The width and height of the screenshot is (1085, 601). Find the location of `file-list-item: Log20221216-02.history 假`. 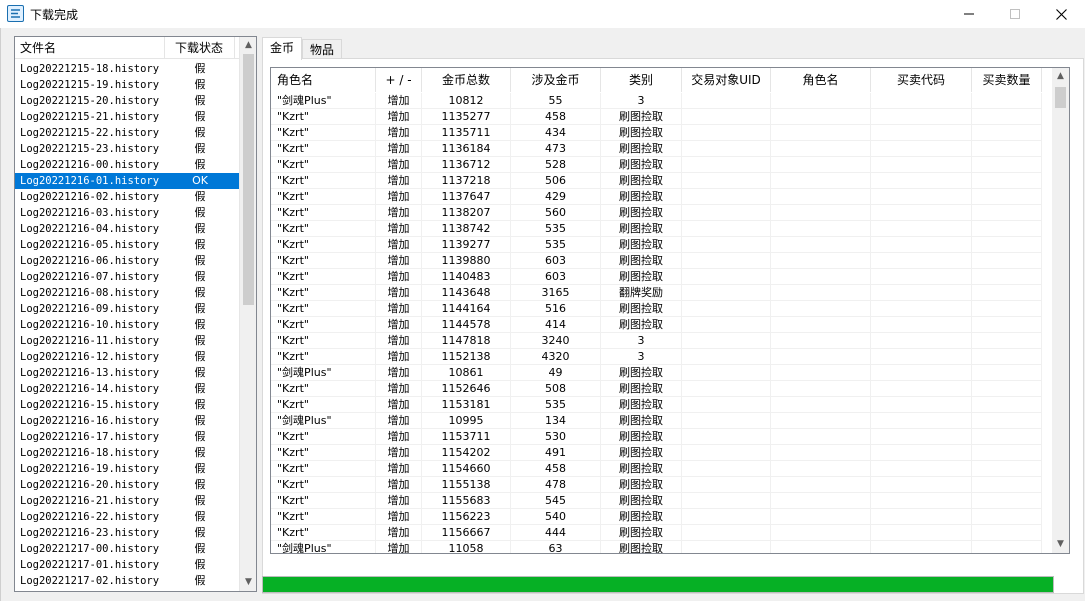

file-list-item: Log20221216-02.history 假 is located at coordinates (127, 197).